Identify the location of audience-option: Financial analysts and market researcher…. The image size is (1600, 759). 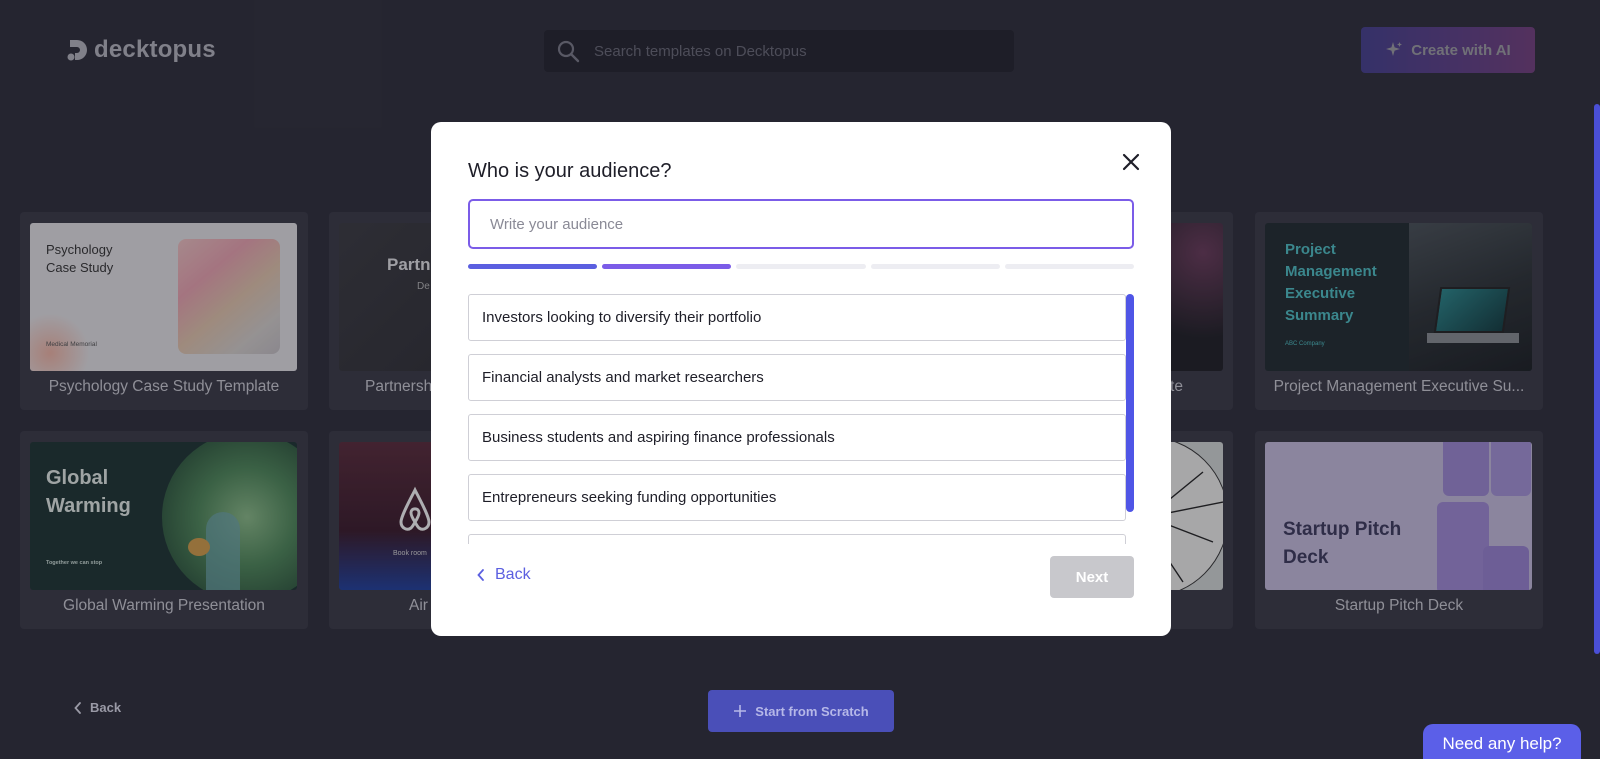
(797, 377).